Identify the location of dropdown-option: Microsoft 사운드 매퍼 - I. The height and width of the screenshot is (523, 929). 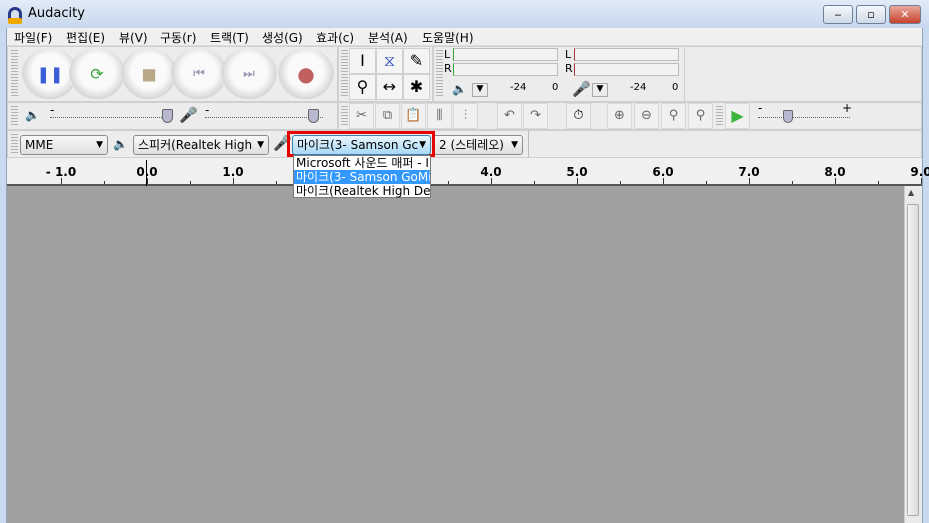
(362, 163).